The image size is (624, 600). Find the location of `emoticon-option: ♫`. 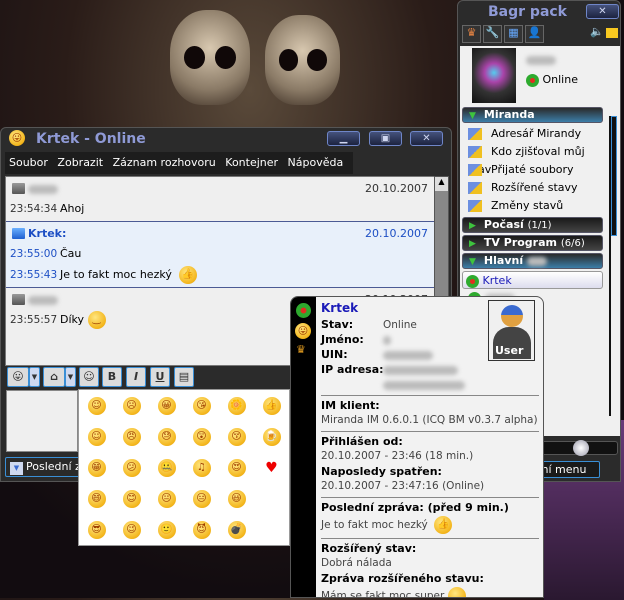

emoticon-option: ♫ is located at coordinates (201, 467).